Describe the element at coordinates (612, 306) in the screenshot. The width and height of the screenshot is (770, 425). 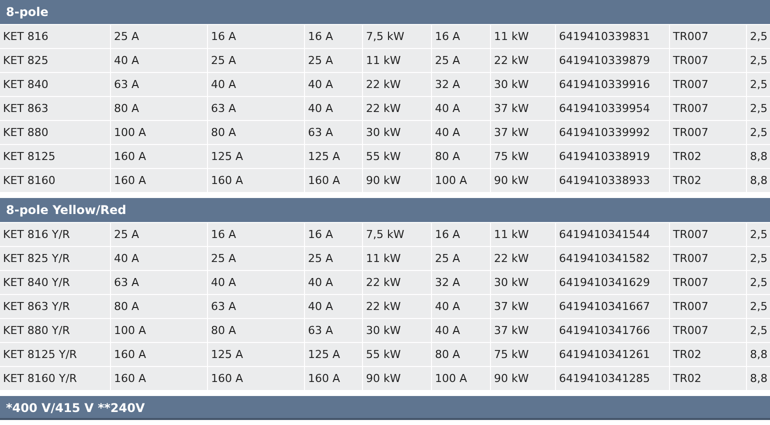
I see `table-cell: 6419410341667` at that location.